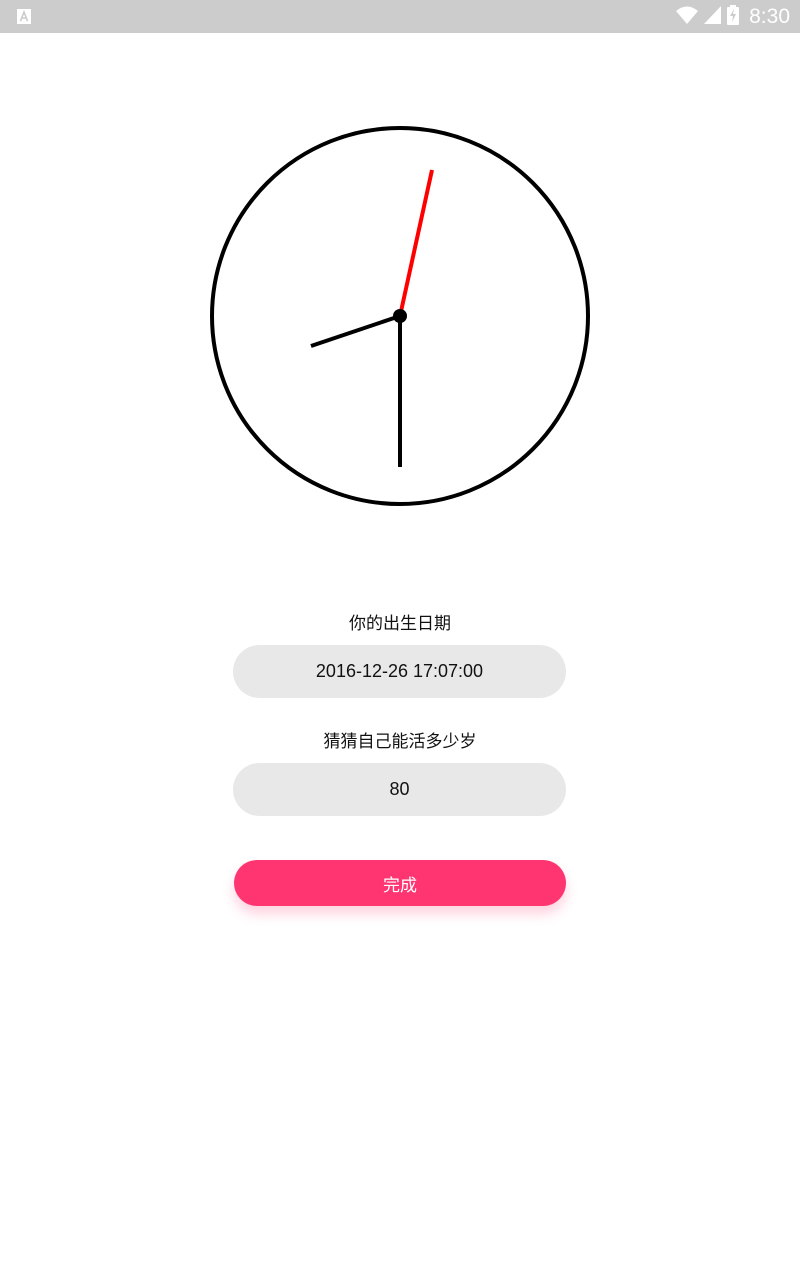 The width and height of the screenshot is (800, 1280). I want to click on status-icons: 8:30, so click(733, 16).